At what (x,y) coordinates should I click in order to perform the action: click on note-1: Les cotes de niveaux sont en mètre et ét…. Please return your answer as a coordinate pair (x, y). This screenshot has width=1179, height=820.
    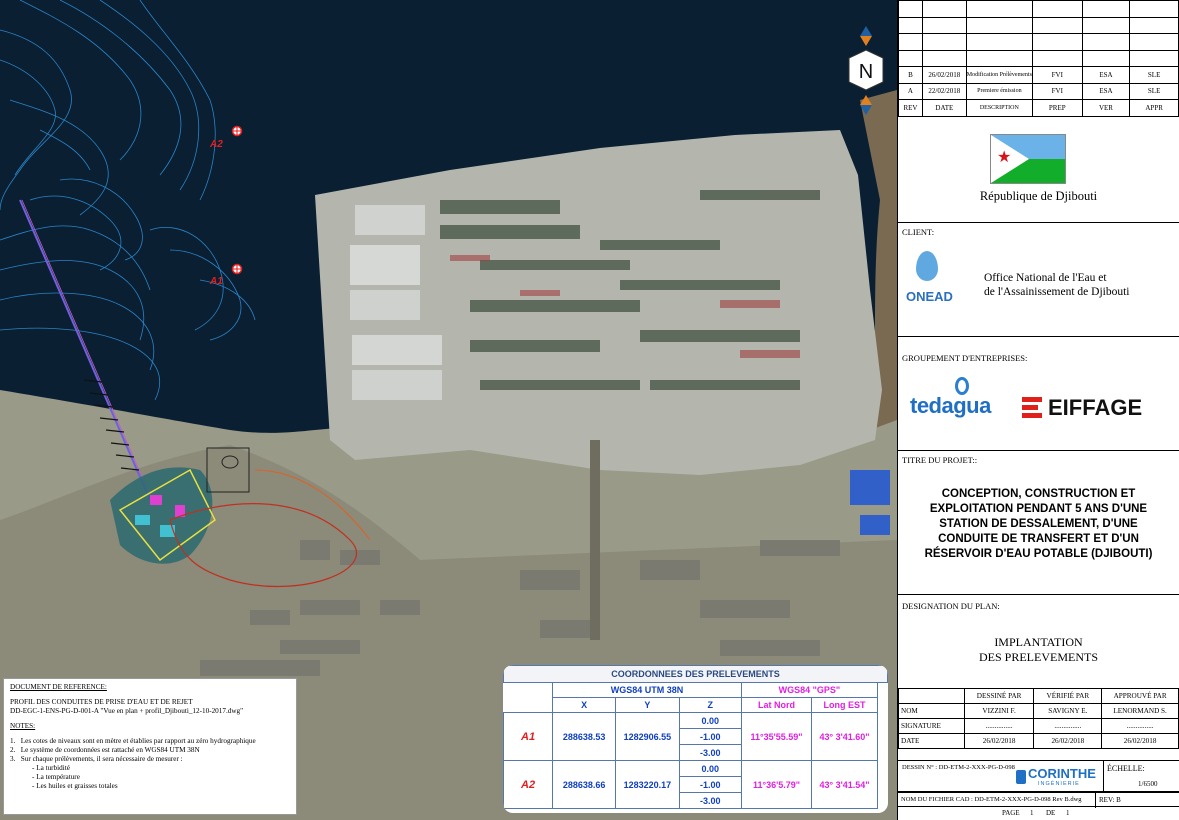
    Looking at the image, I should click on (138, 741).